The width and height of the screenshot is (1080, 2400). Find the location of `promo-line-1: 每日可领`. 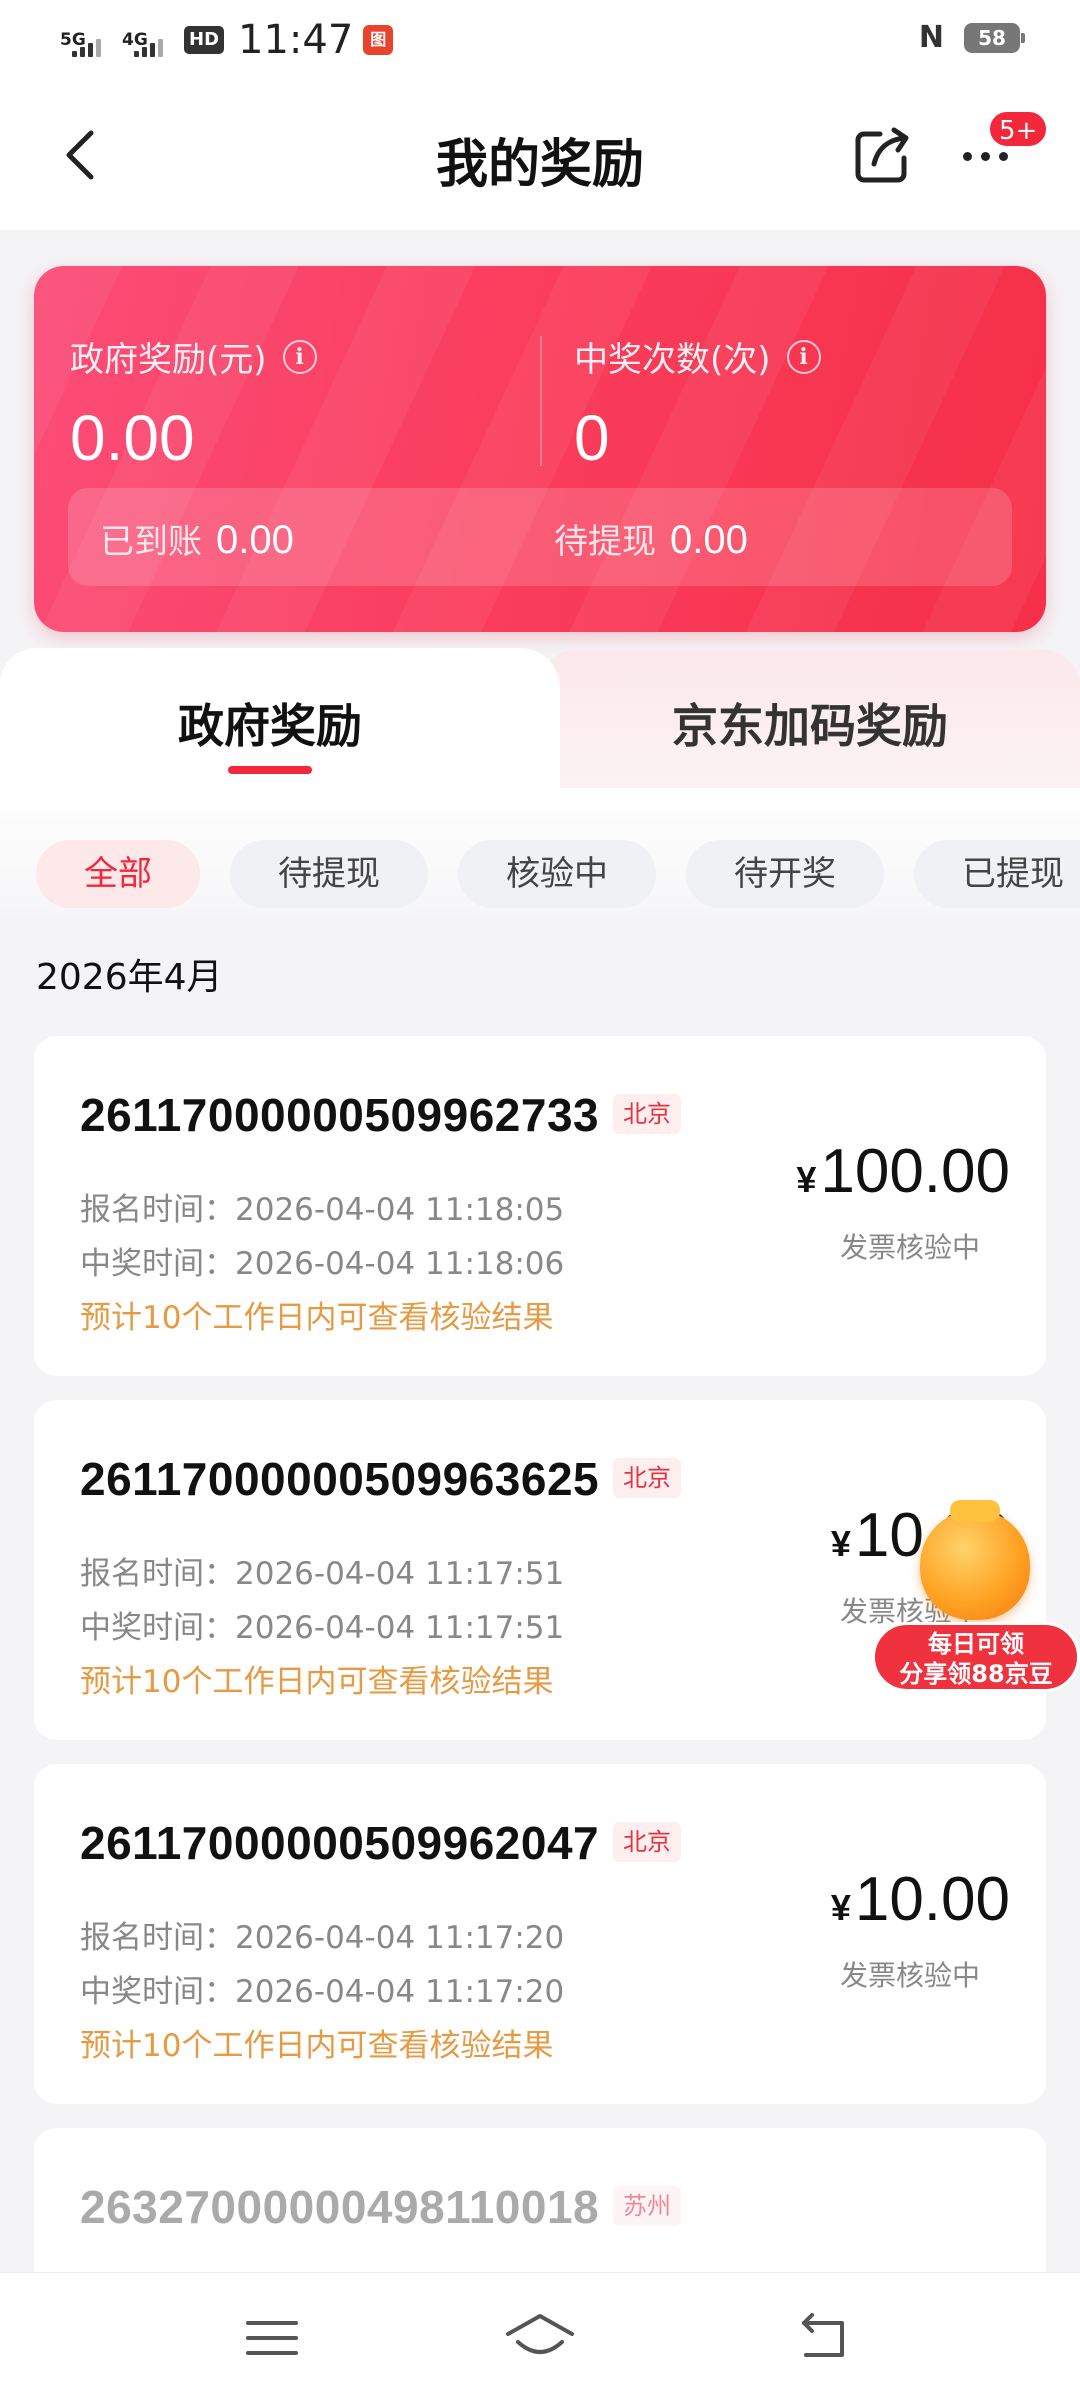

promo-line-1: 每日可领 is located at coordinates (976, 1644).